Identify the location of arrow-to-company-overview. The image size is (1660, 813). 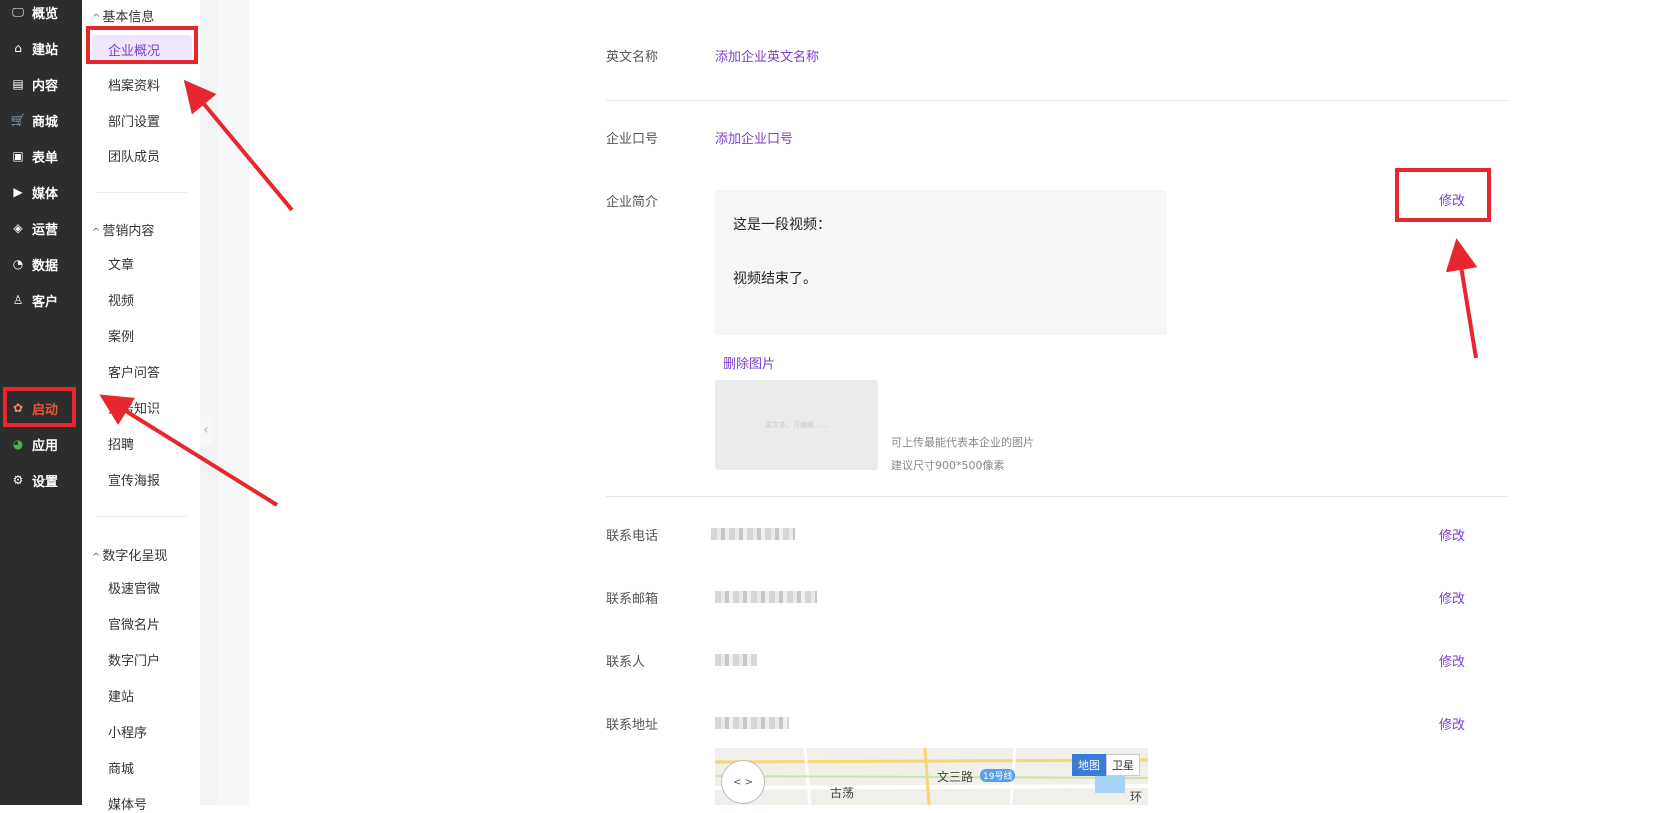
(238, 145).